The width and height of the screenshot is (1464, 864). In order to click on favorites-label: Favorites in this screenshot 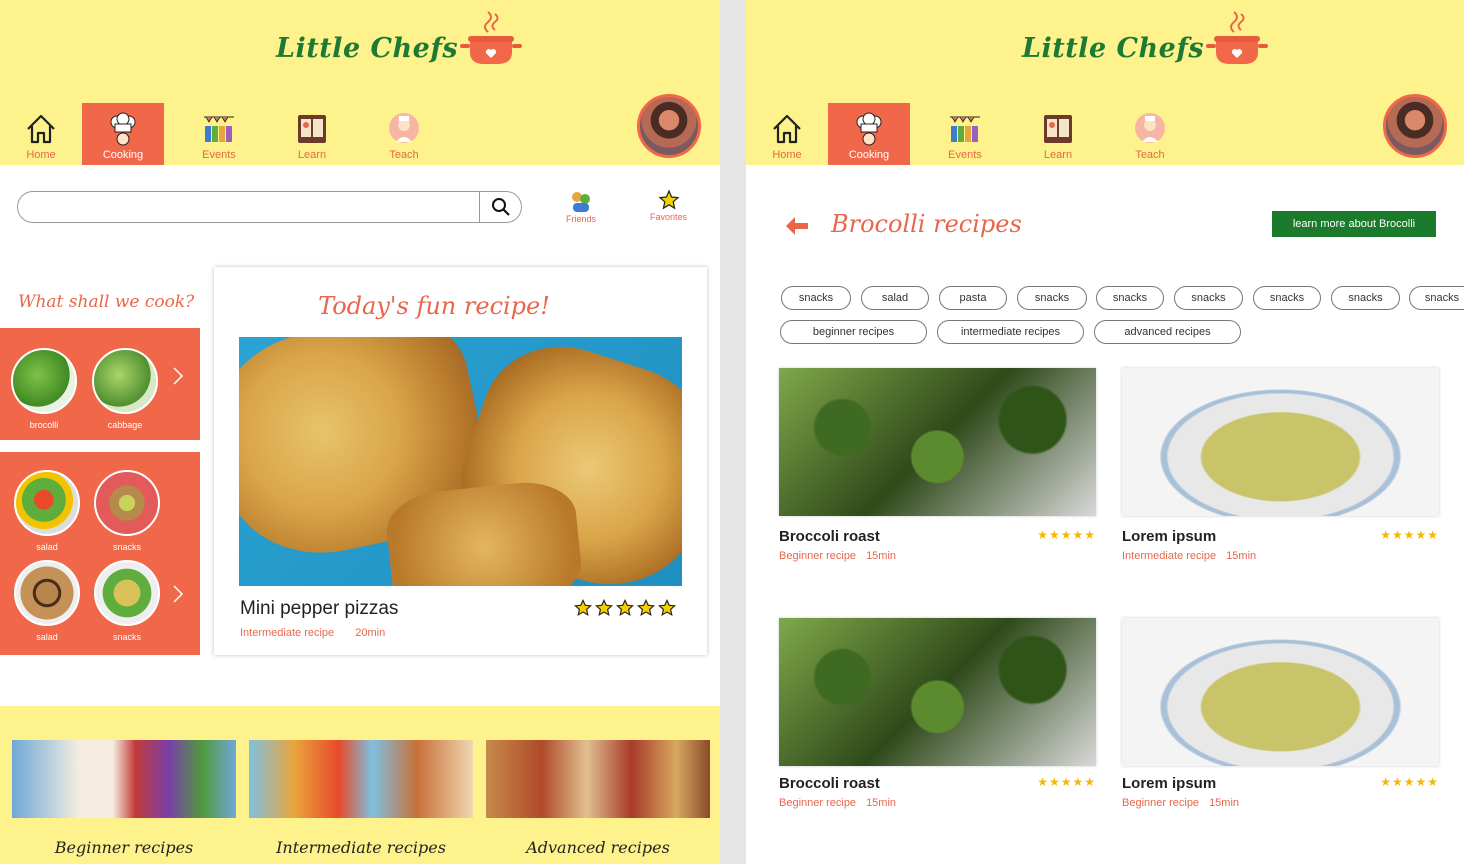, I will do `click(669, 217)`.